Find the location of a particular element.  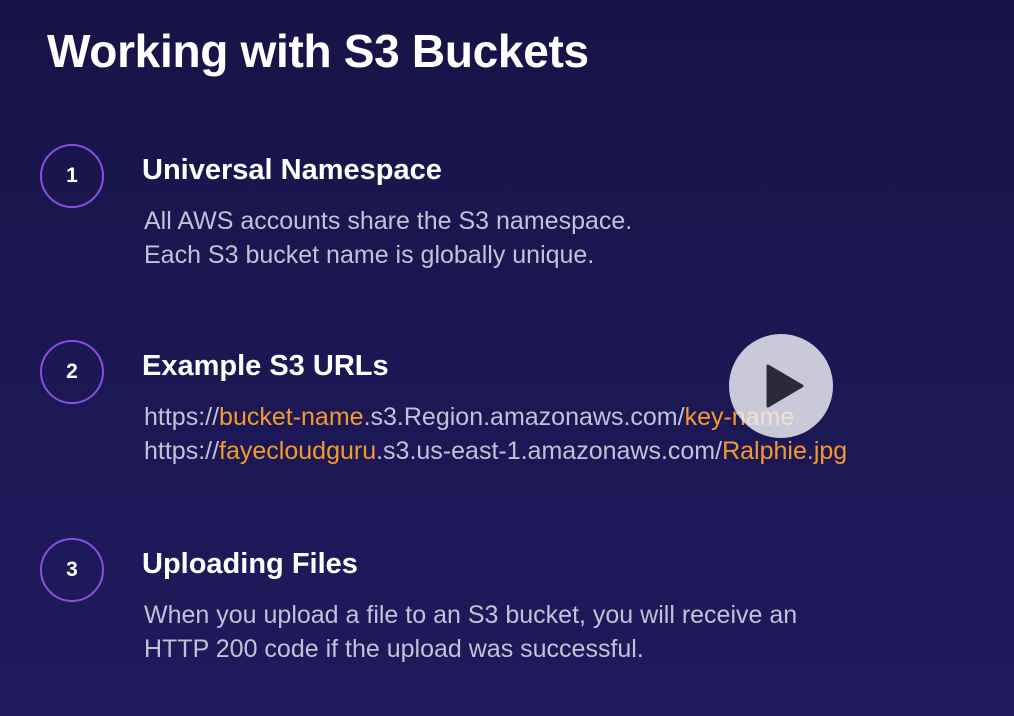

play-button is located at coordinates (781, 386).